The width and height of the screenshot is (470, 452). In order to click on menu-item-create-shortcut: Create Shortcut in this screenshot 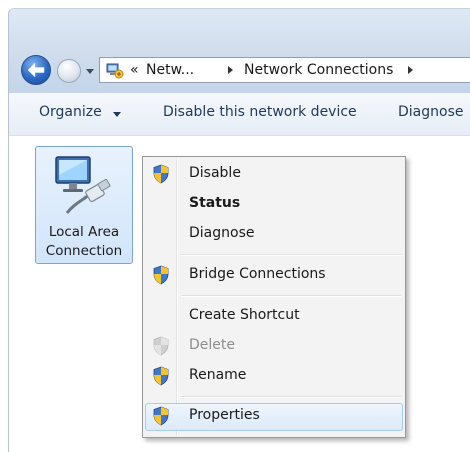, I will do `click(274, 316)`.